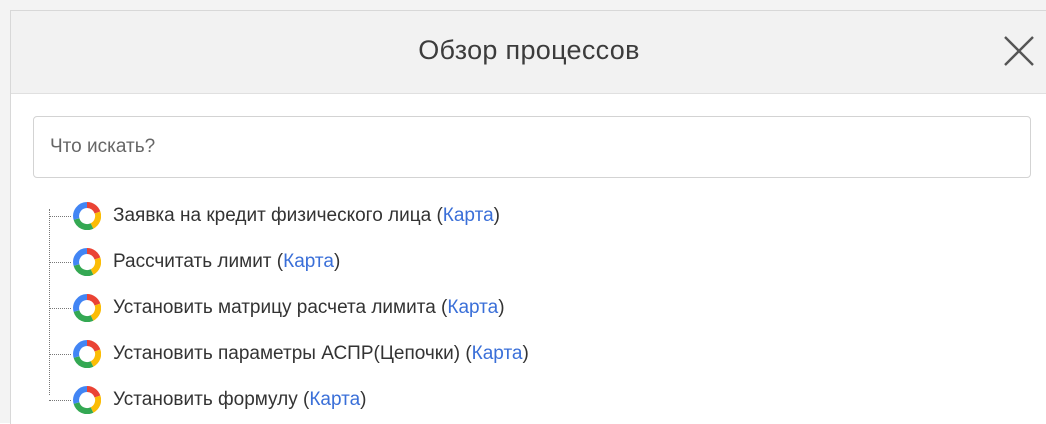 Image resolution: width=1046 pixels, height=424 pixels. Describe the element at coordinates (205, 399) in the screenshot. I see `process-name: Установить формулу` at that location.